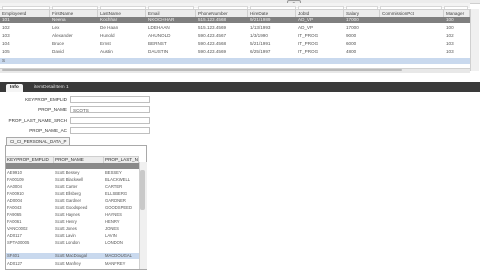 The height and width of the screenshot is (270, 480). What do you see at coordinates (56, 27) in the screenshot?
I see `cell: Lex` at bounding box center [56, 27].